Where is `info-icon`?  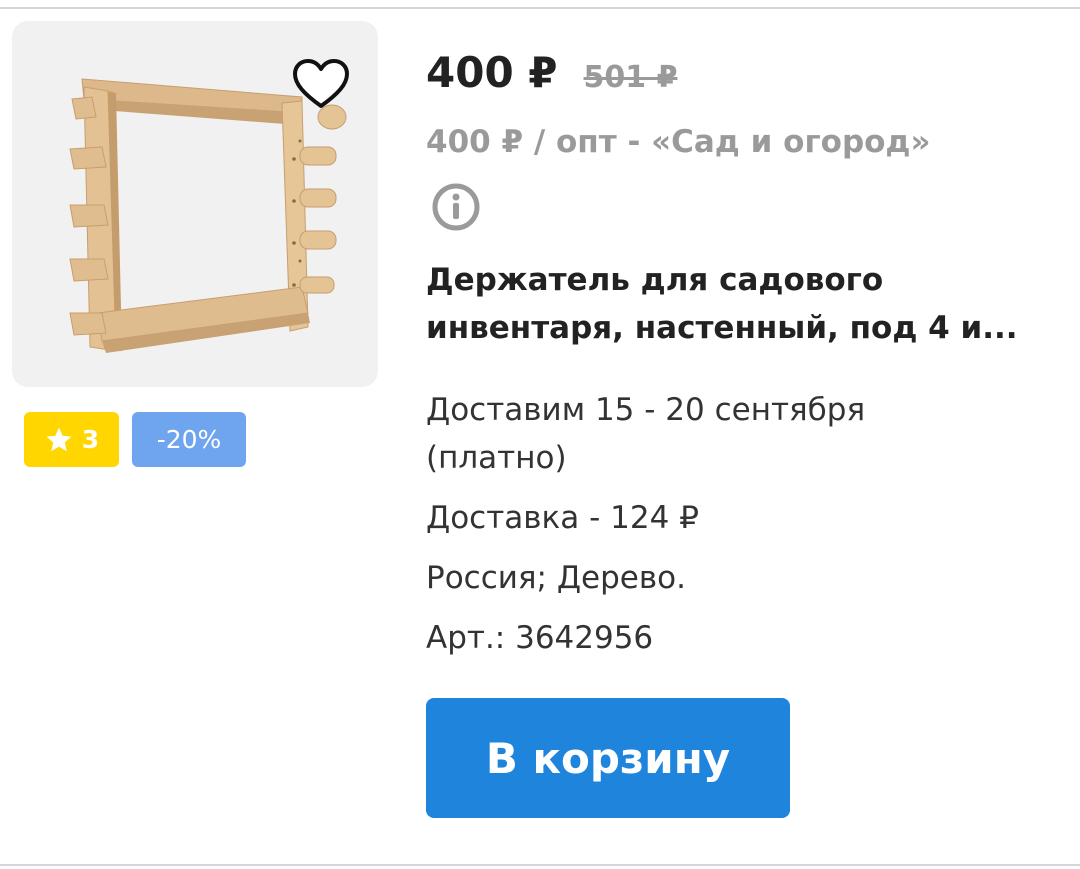 info-icon is located at coordinates (456, 207).